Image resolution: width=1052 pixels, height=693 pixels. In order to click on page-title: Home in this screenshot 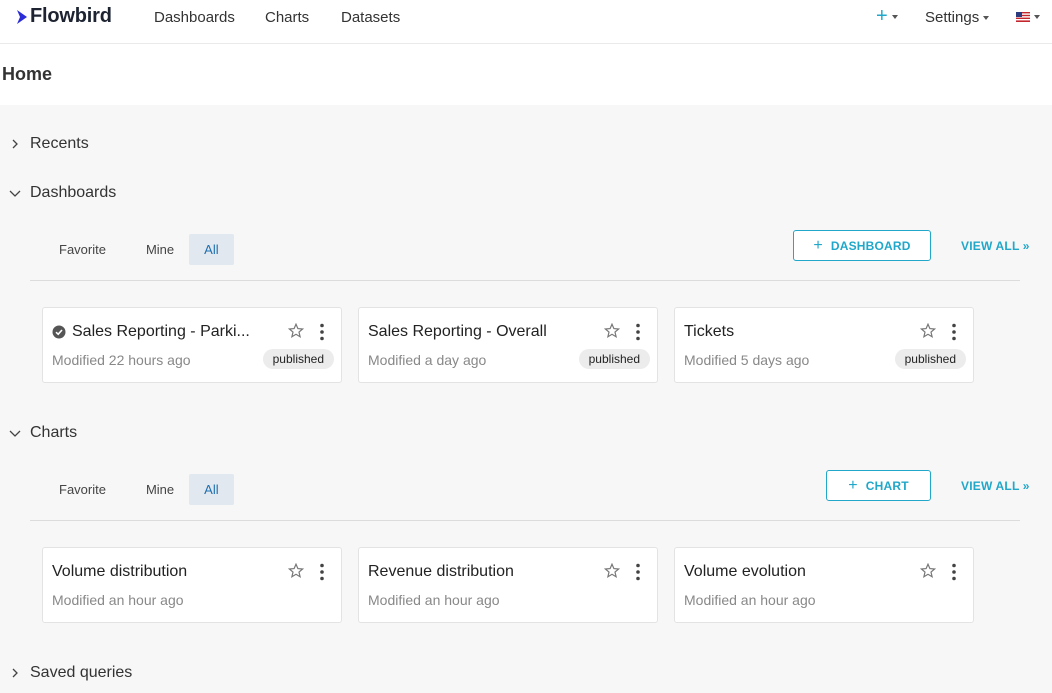, I will do `click(27, 74)`.